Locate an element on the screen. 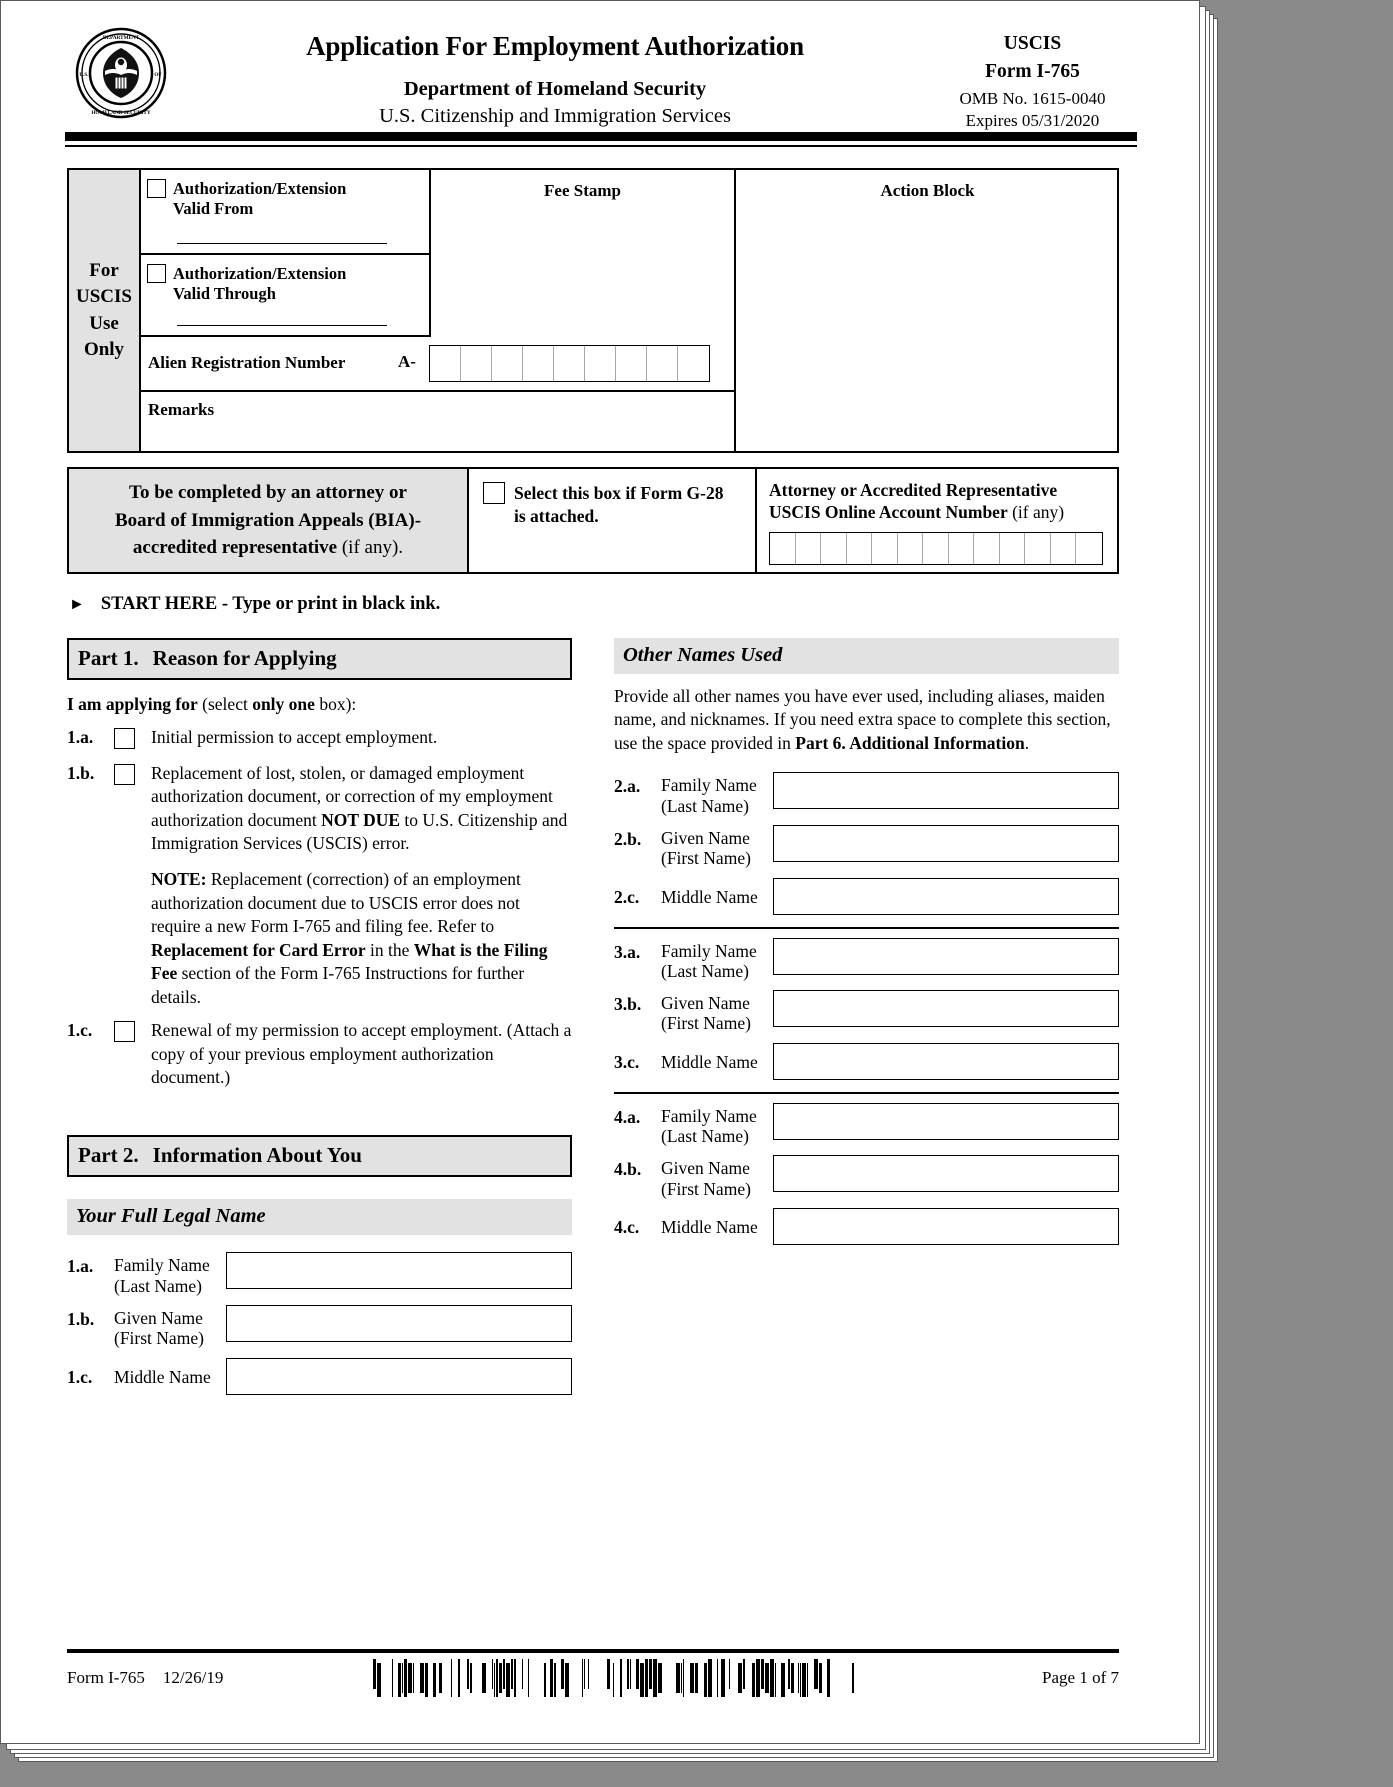 The image size is (1393, 1787). authorization-valid-through-cell: Authorization/Extension Valid Through is located at coordinates (286, 296).